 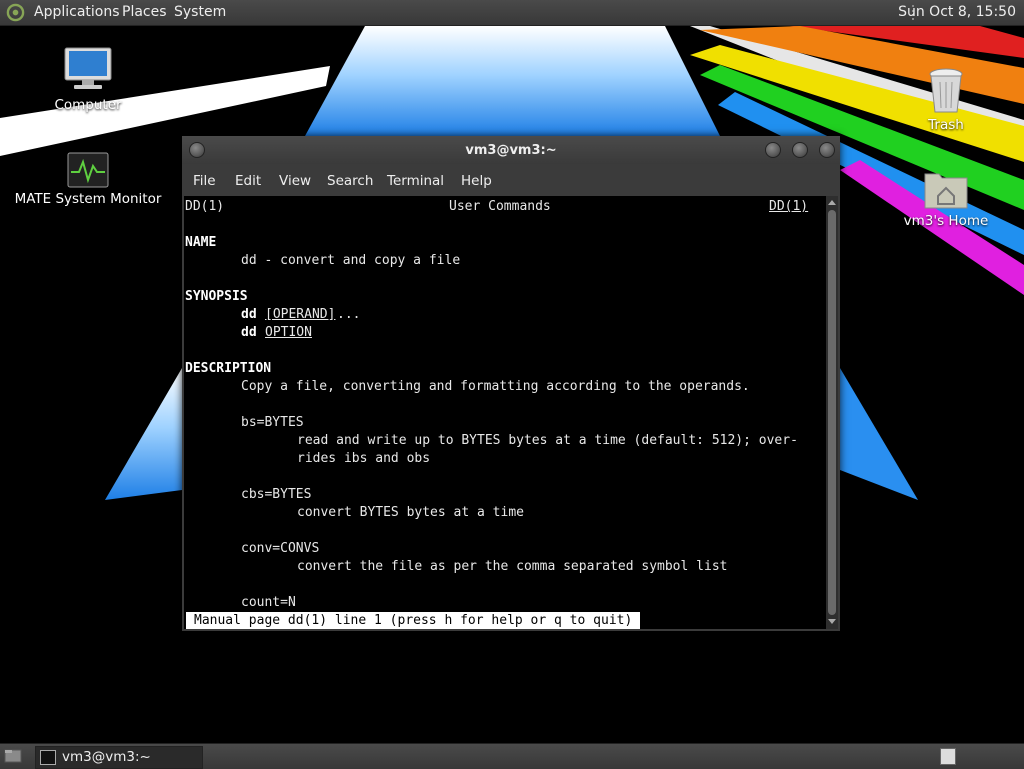 I want to click on desktop-icon-label: MATE System Monitor, so click(x=88, y=199).